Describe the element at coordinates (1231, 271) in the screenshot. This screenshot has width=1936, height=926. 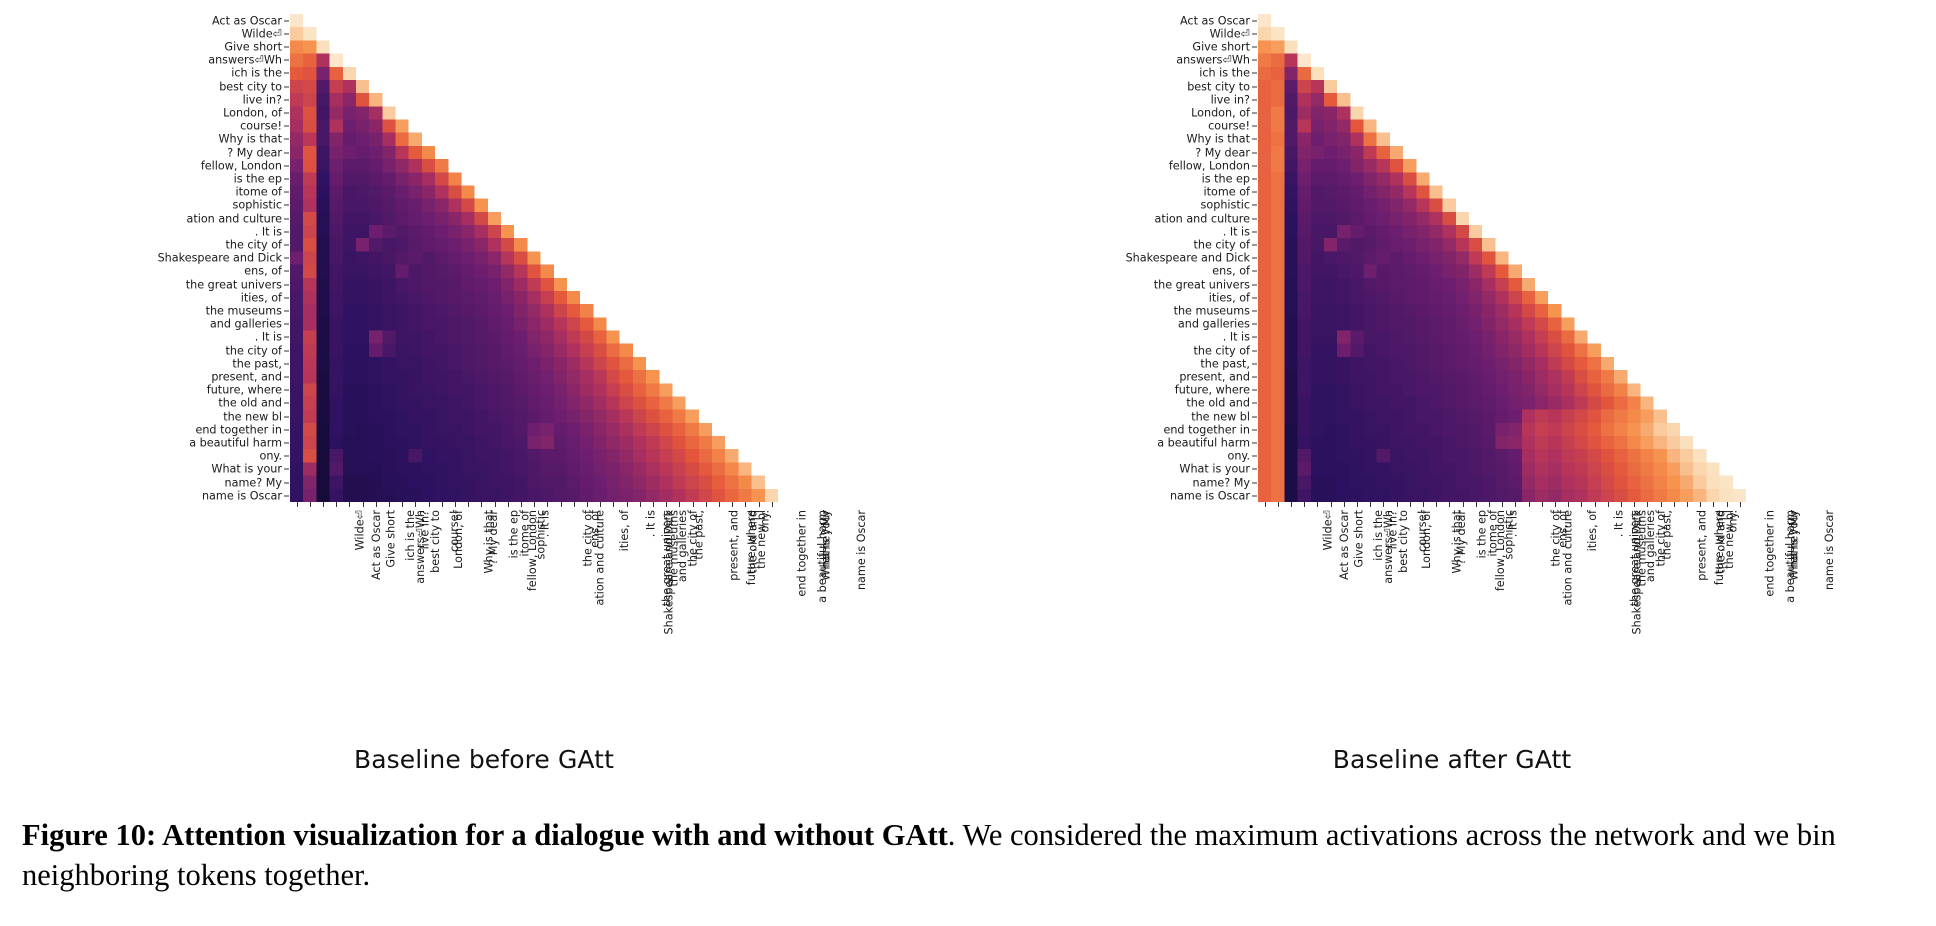
I see `y-axis-tick-label: ens, of` at that location.